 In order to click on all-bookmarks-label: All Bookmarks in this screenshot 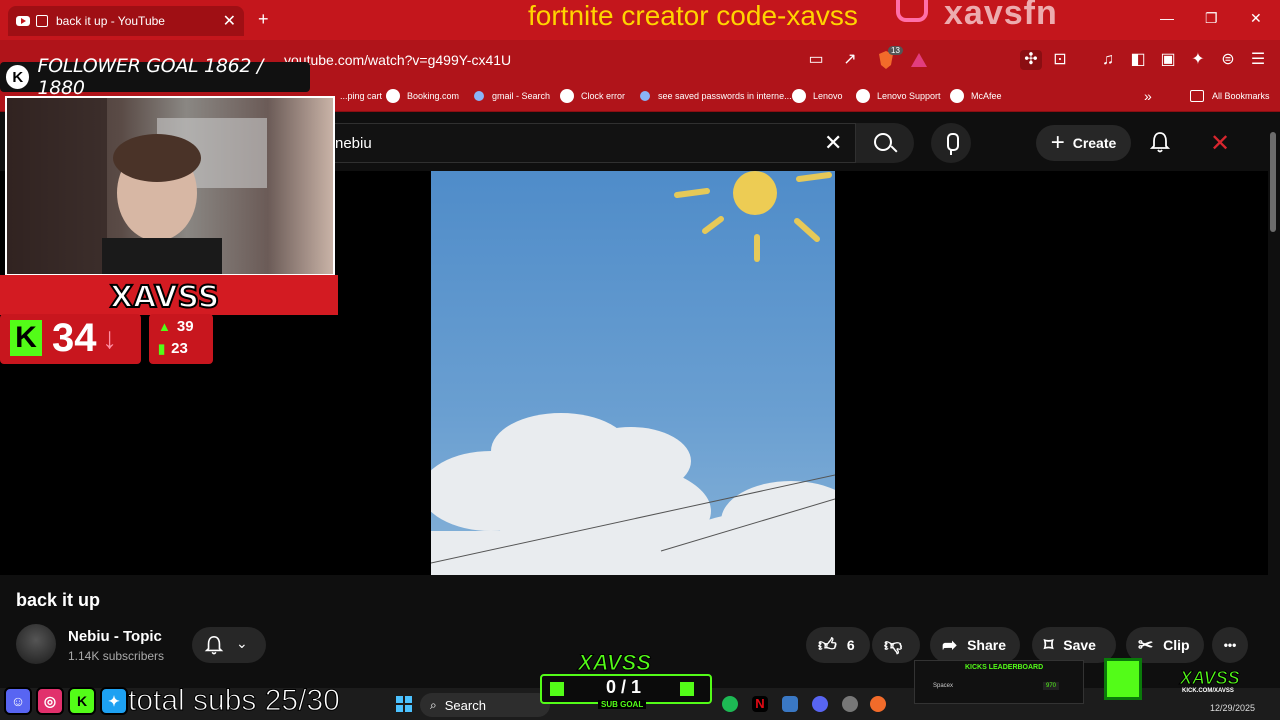, I will do `click(1241, 96)`.